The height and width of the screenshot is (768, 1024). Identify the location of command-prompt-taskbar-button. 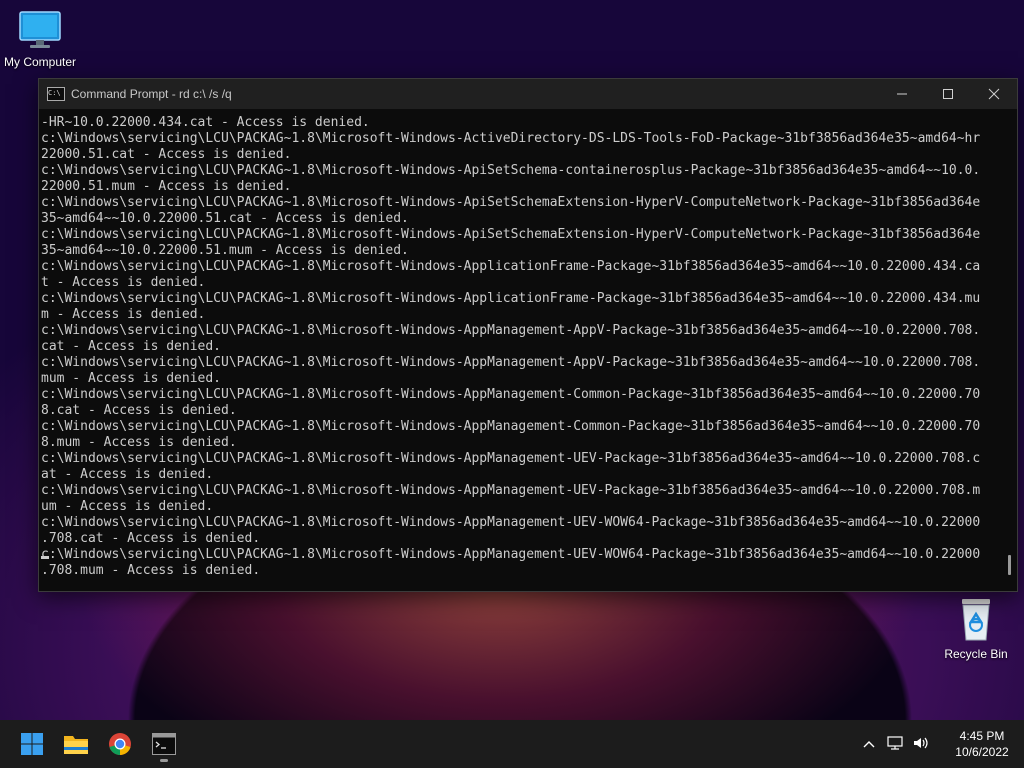
(164, 744).